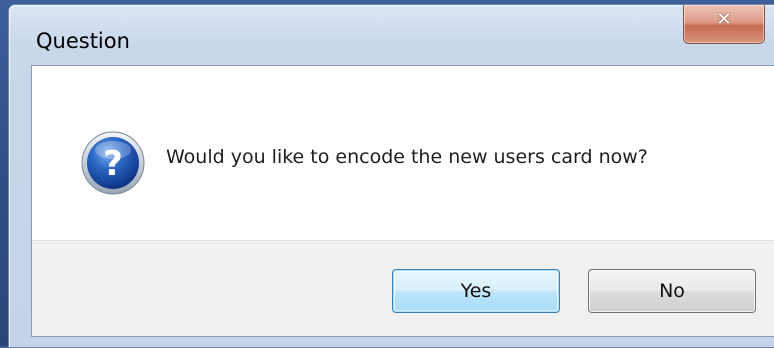  Describe the element at coordinates (672, 291) in the screenshot. I see `no-button: No` at that location.